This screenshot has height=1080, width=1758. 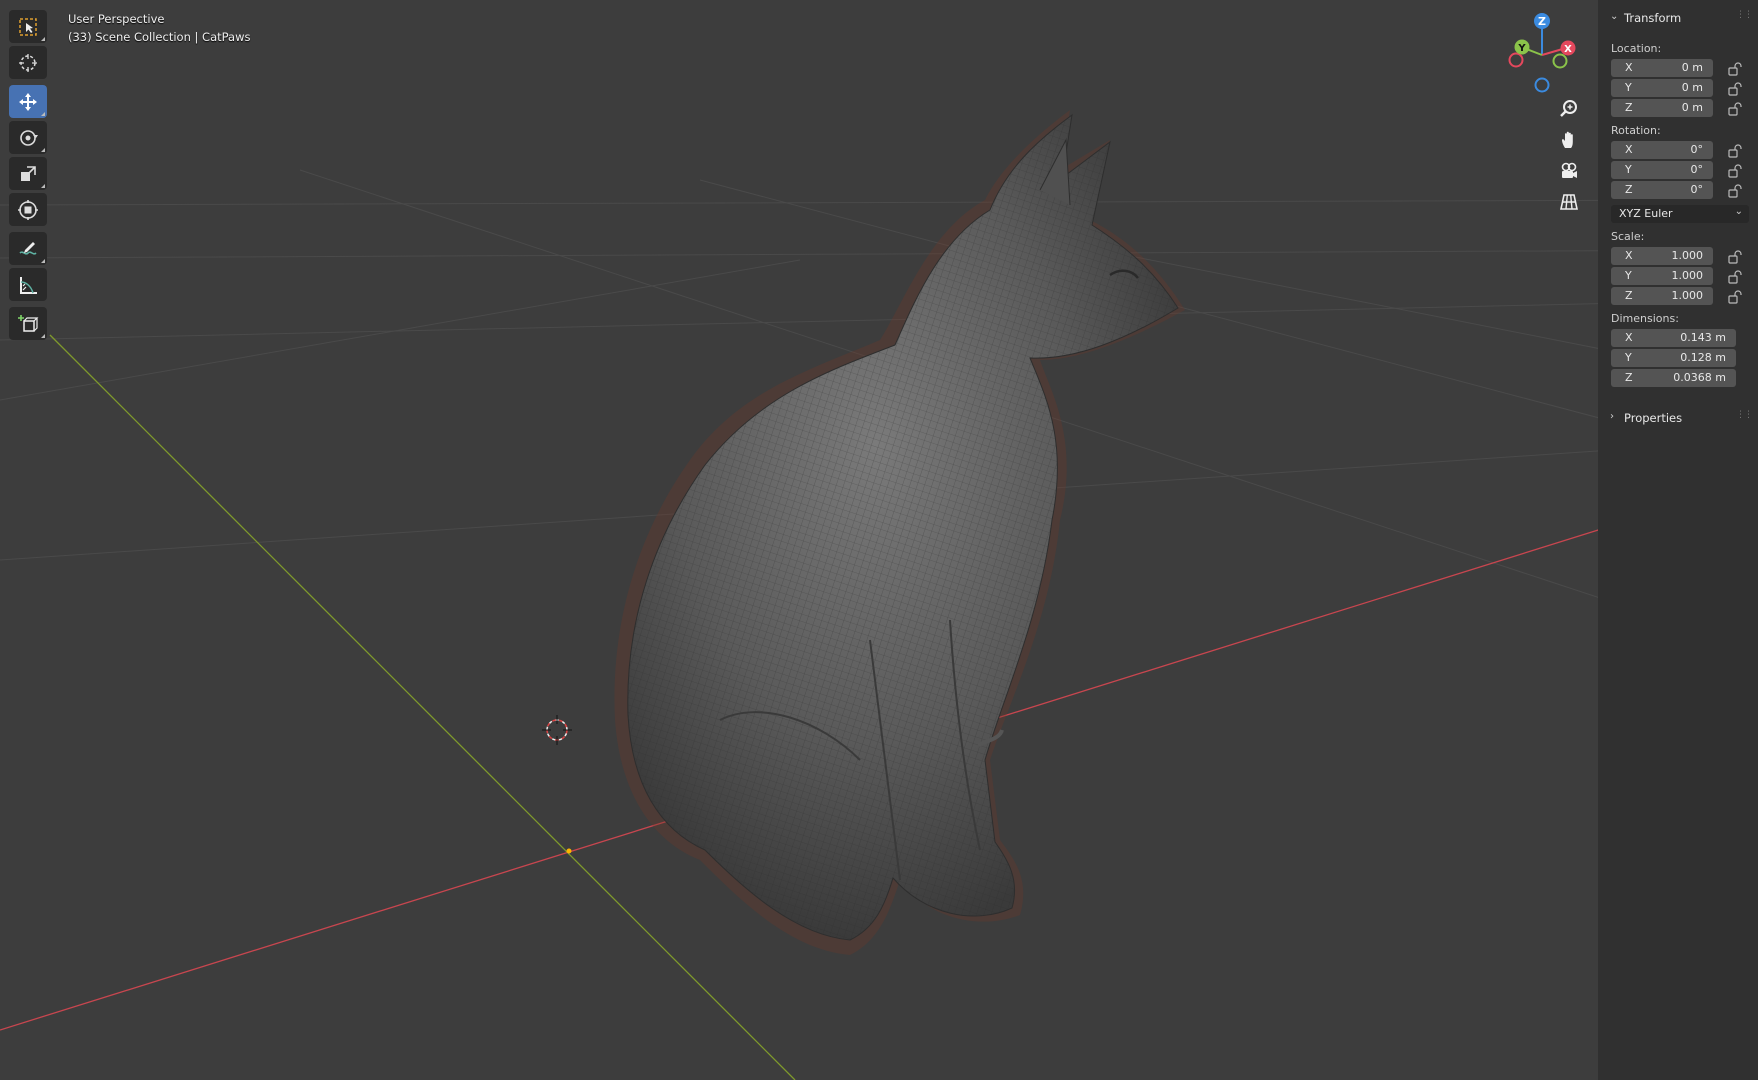 I want to click on navigation-gizmo: Z X Y, so click(x=1540, y=54).